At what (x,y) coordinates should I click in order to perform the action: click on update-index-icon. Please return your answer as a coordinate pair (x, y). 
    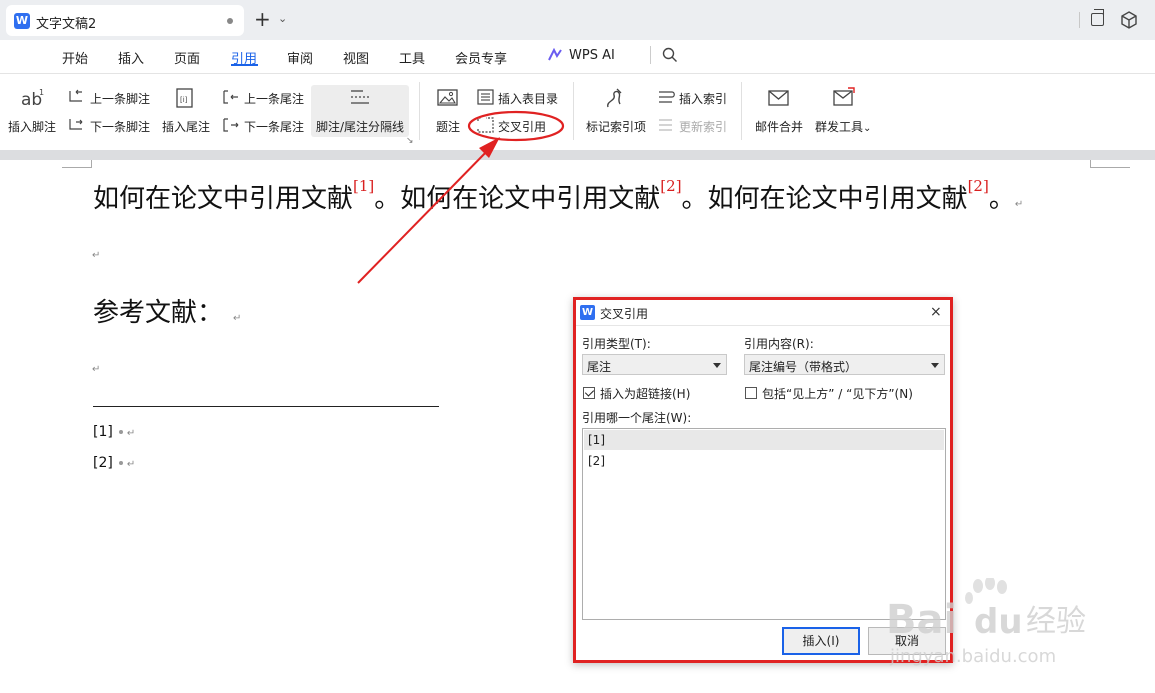
    Looking at the image, I should click on (665, 125).